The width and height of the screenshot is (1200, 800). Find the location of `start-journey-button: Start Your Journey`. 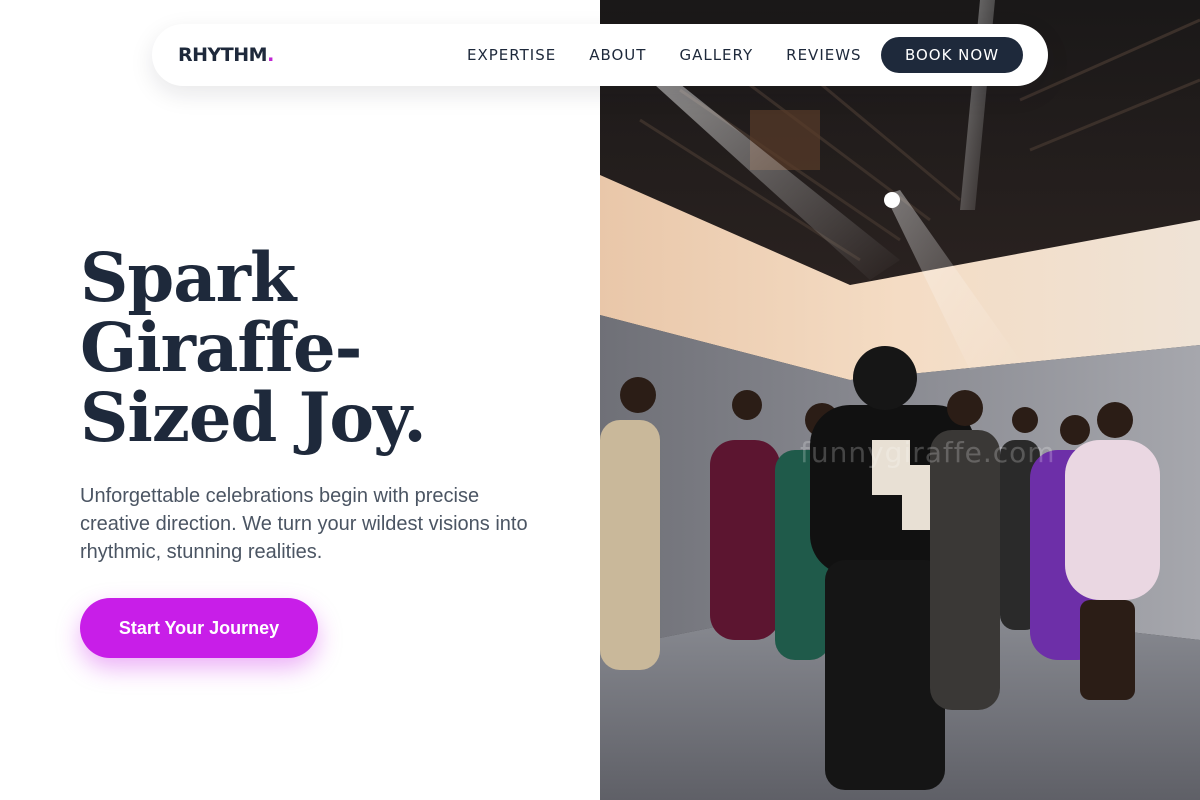

start-journey-button: Start Your Journey is located at coordinates (199, 628).